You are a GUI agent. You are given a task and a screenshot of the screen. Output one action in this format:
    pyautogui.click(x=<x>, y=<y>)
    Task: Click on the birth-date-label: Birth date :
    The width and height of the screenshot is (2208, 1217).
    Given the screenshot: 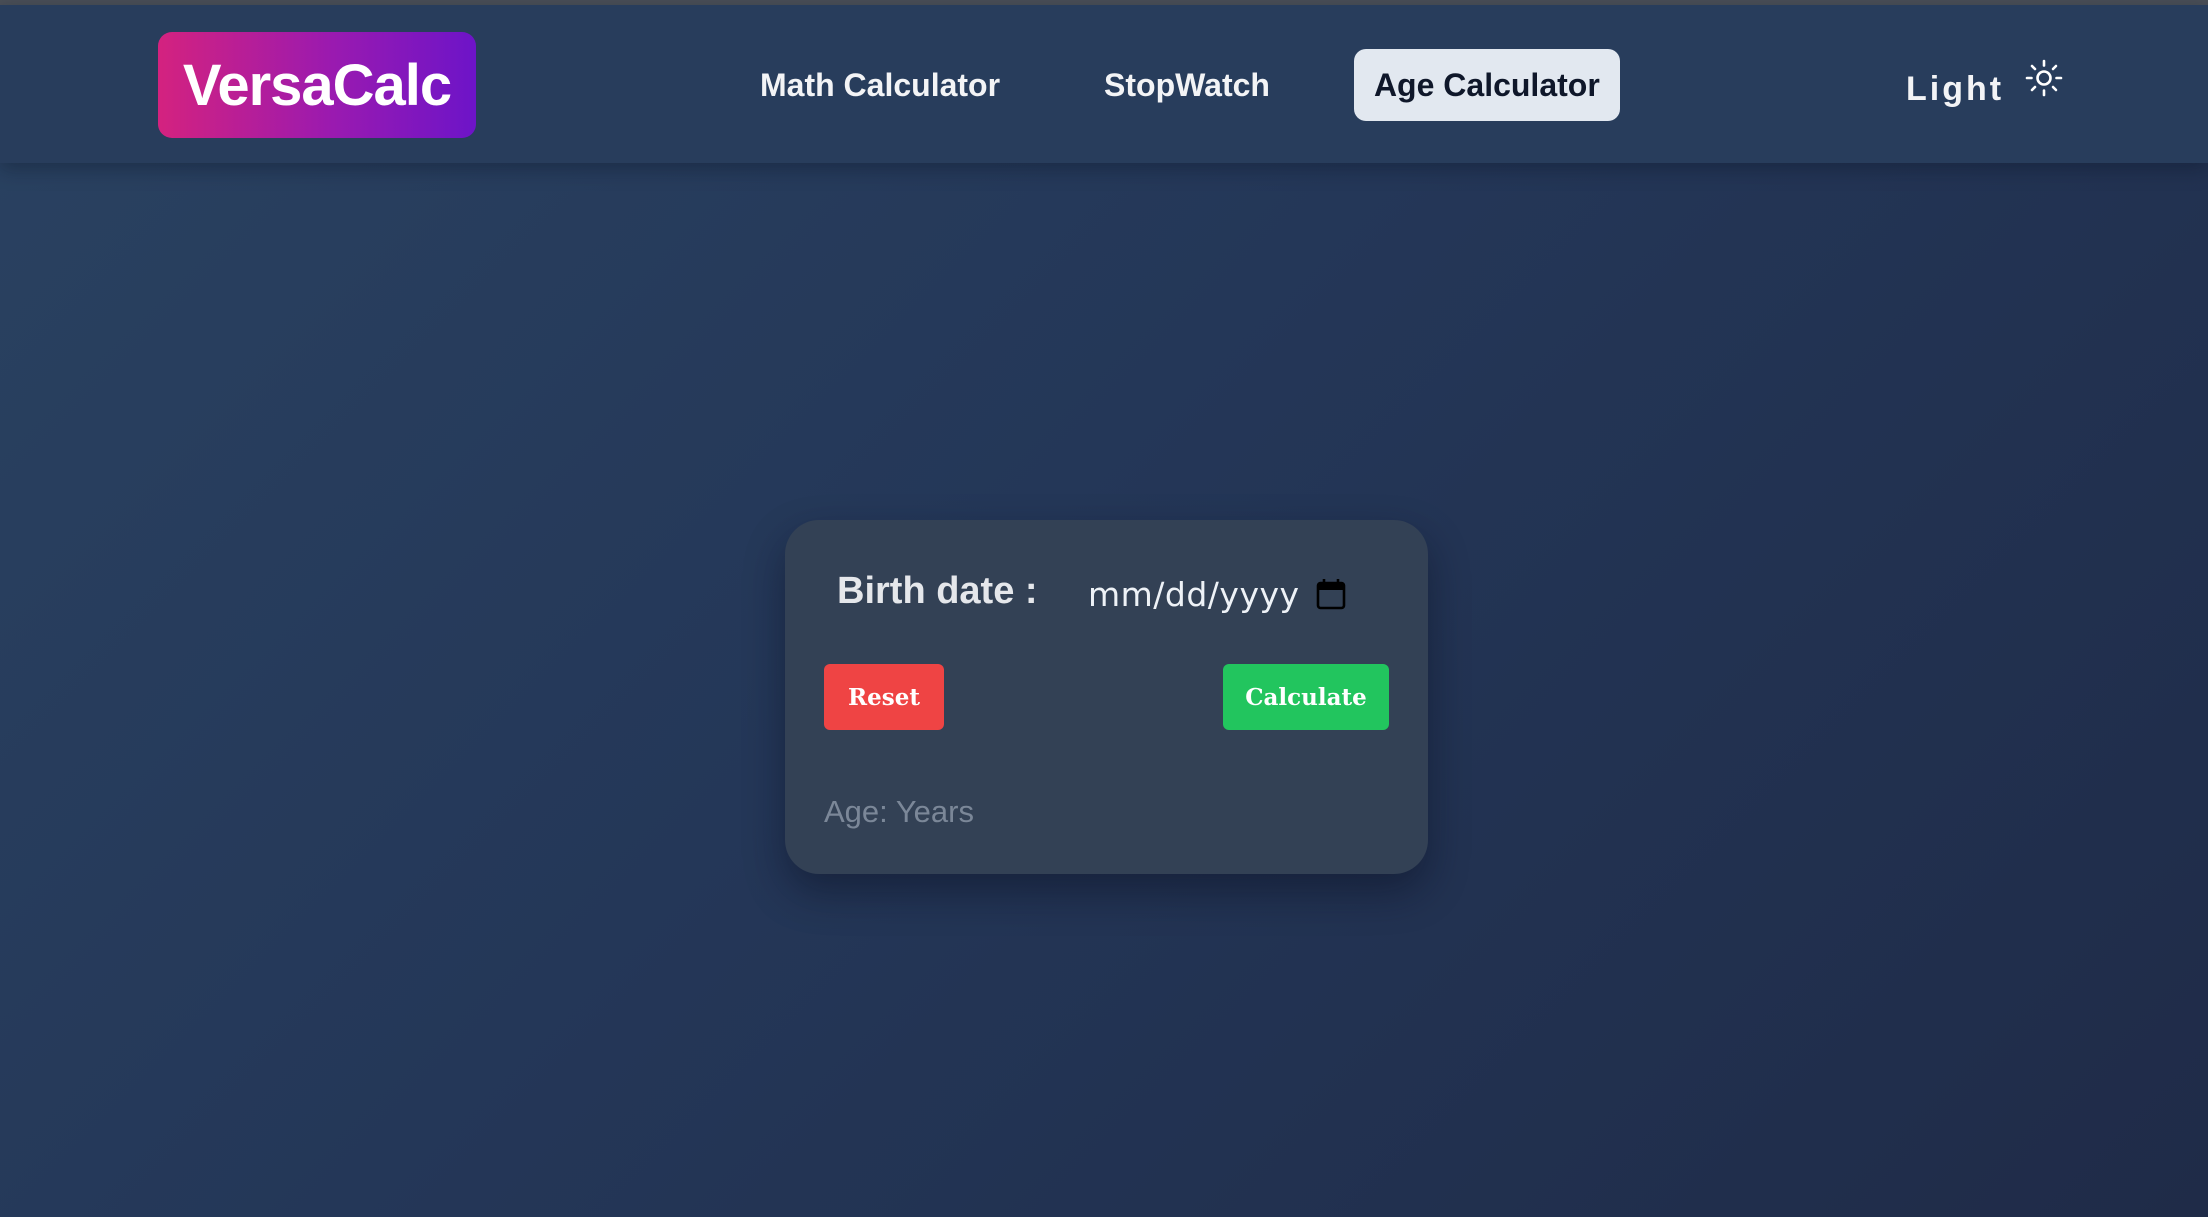 What is the action you would take?
    pyautogui.click(x=937, y=591)
    